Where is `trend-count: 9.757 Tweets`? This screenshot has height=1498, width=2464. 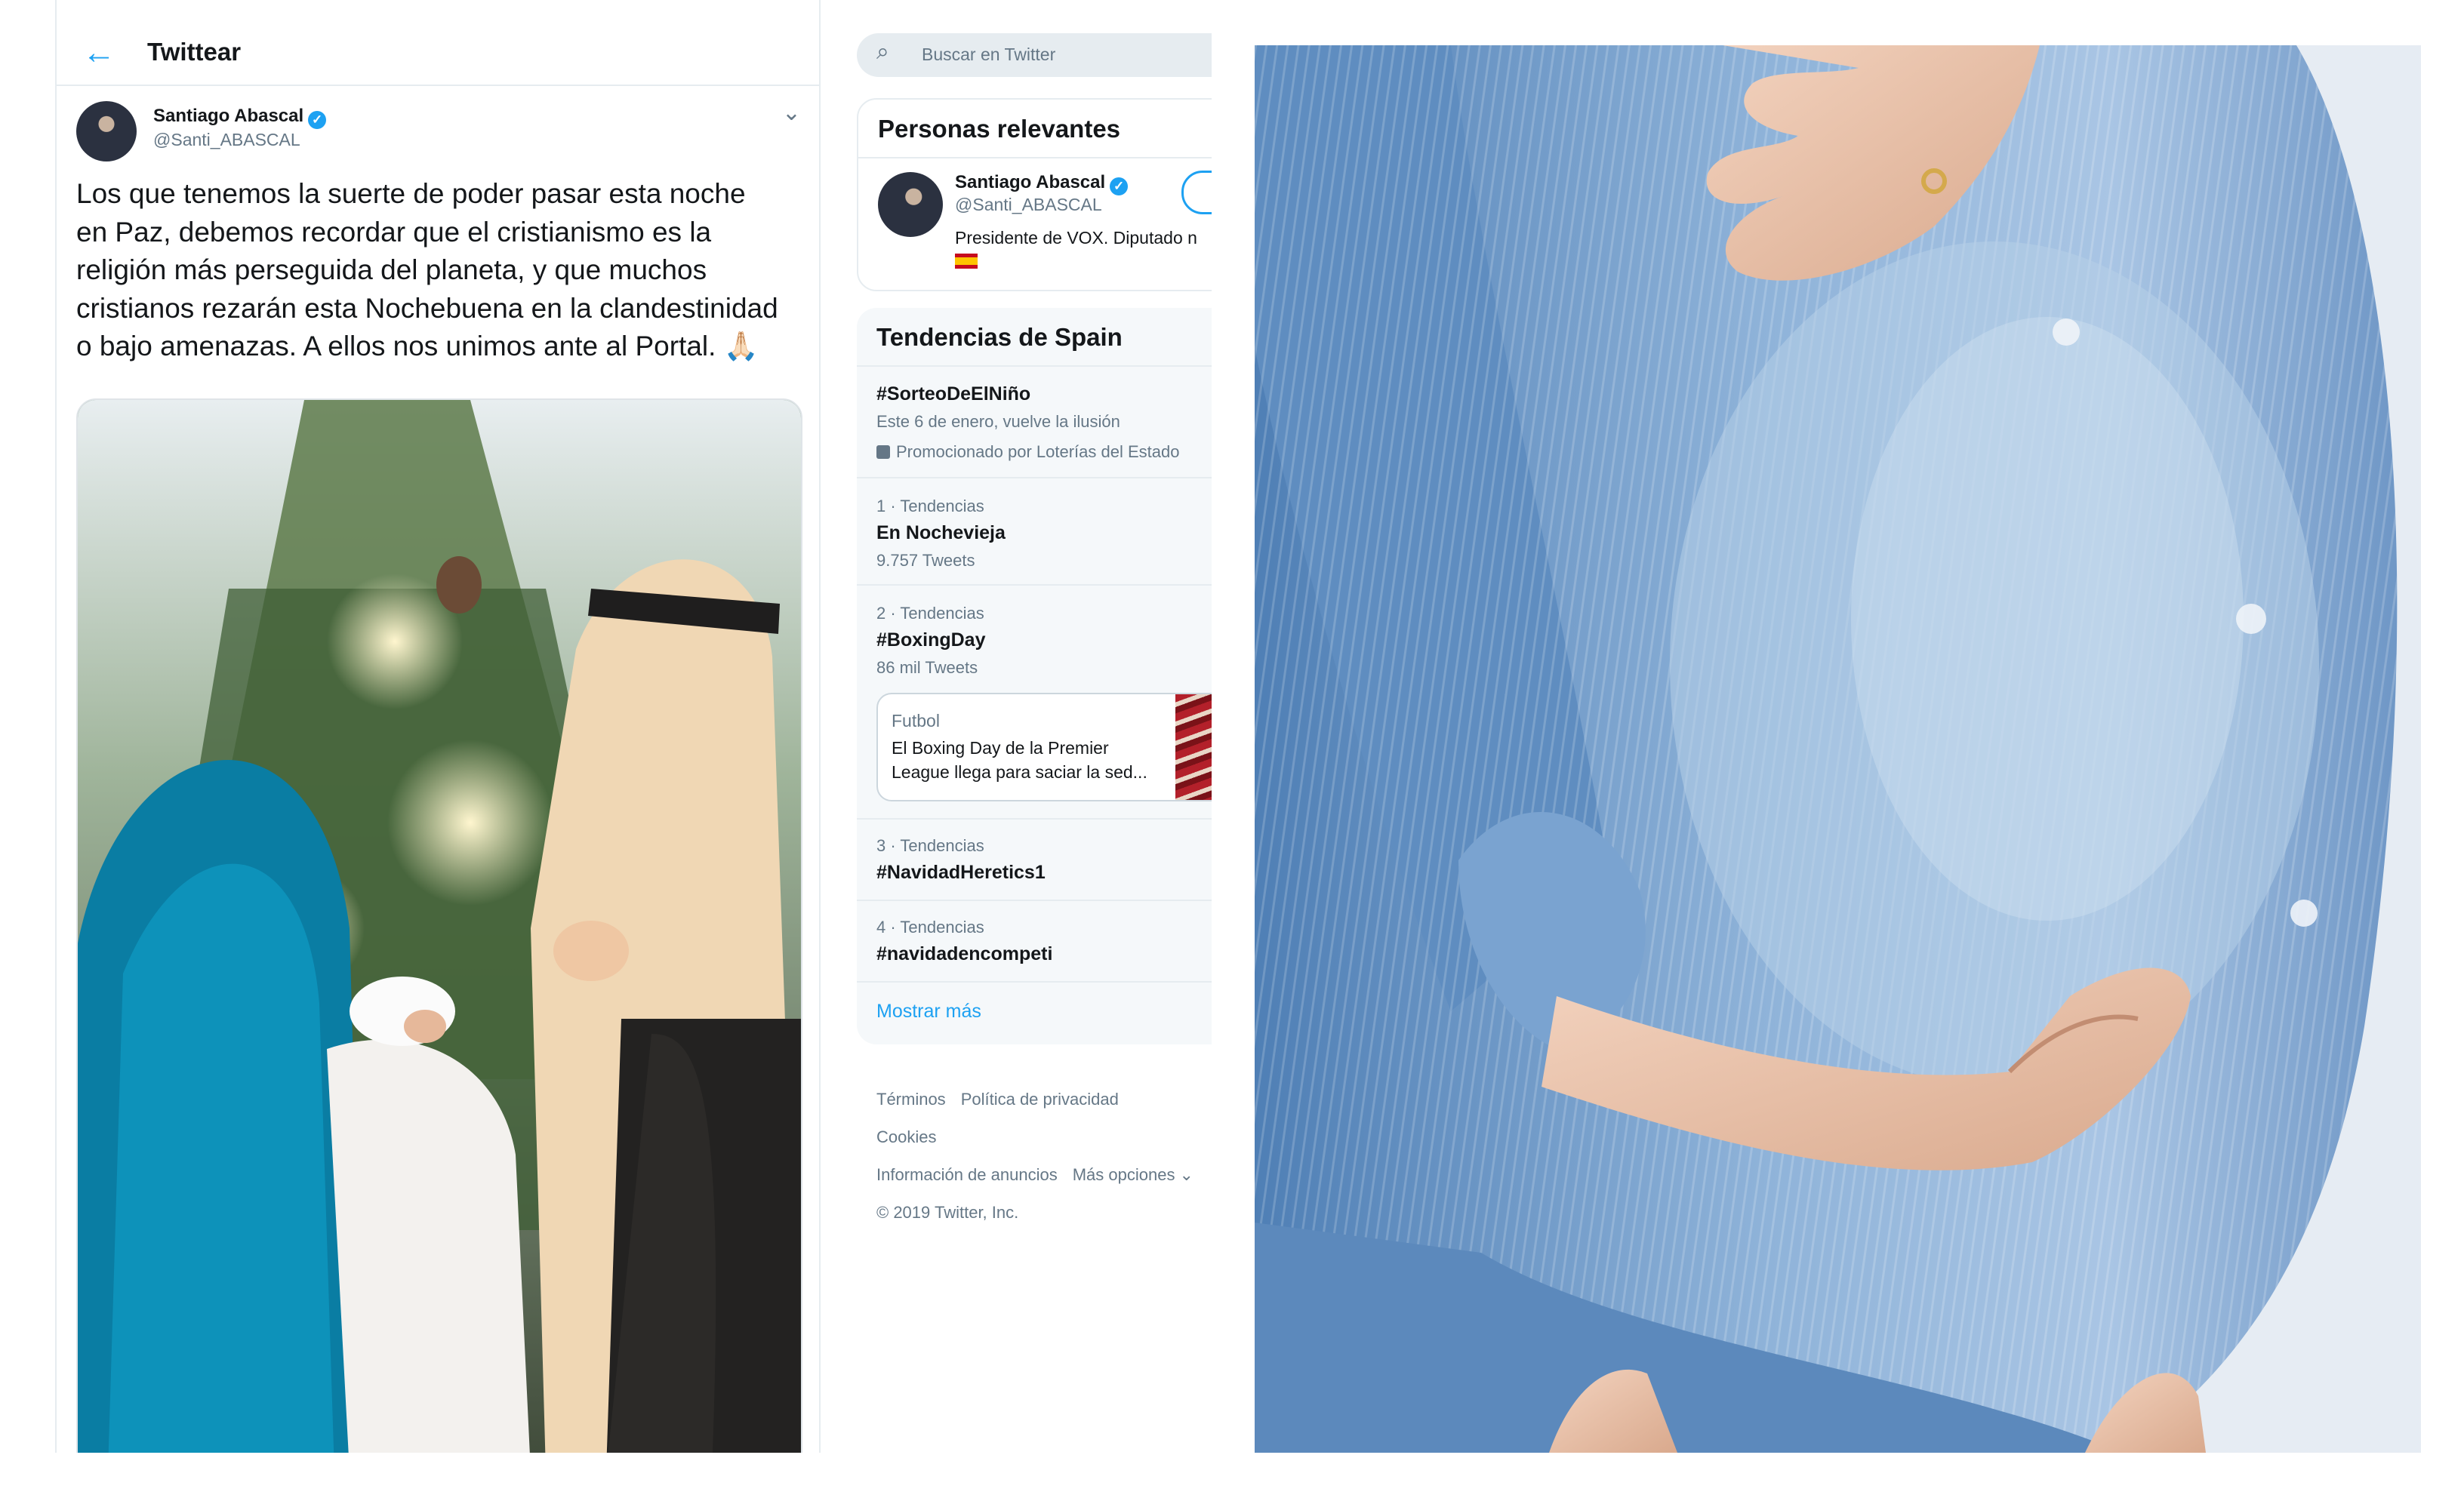 trend-count: 9.757 Tweets is located at coordinates (925, 560).